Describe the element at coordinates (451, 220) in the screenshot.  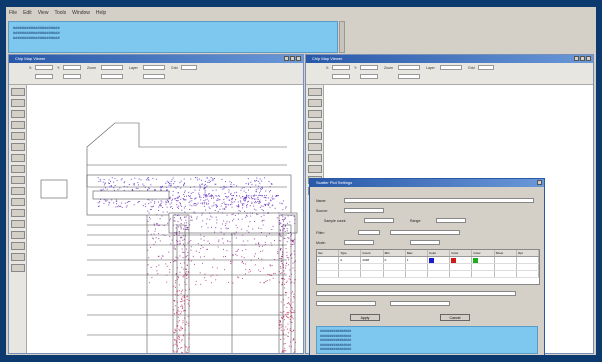
I see `range-field` at that location.